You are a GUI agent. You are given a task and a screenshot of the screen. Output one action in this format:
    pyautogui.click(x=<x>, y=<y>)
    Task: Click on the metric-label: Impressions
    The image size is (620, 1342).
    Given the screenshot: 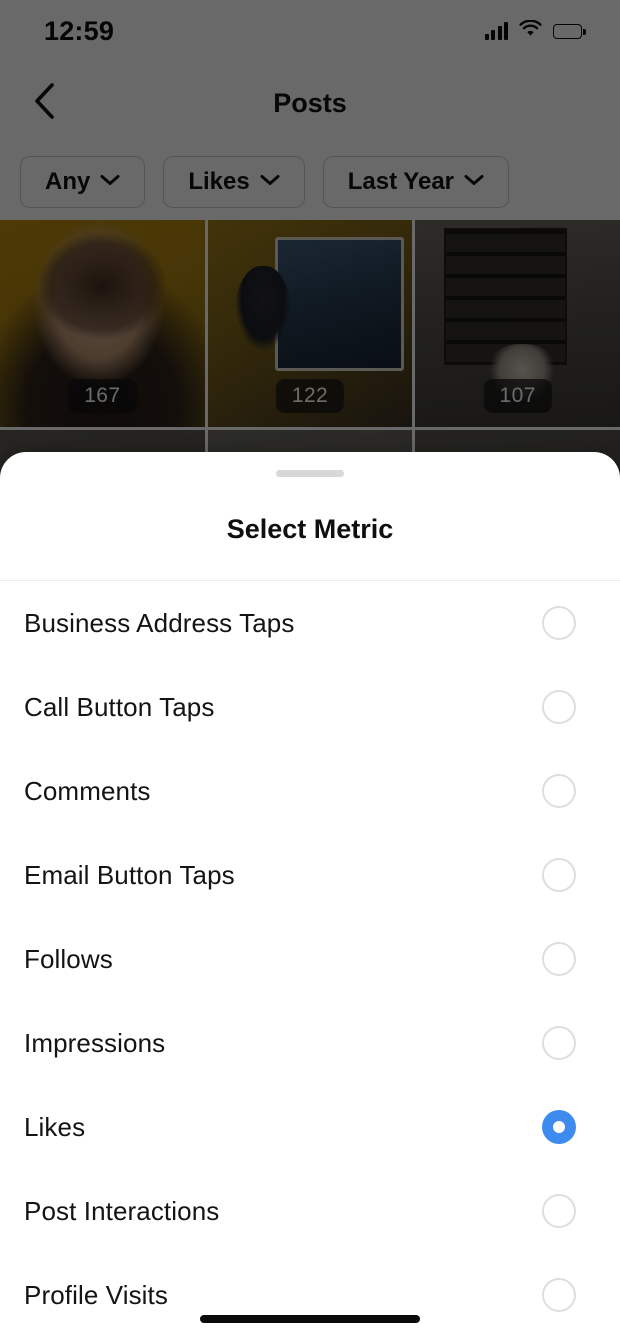 What is the action you would take?
    pyautogui.click(x=95, y=1042)
    